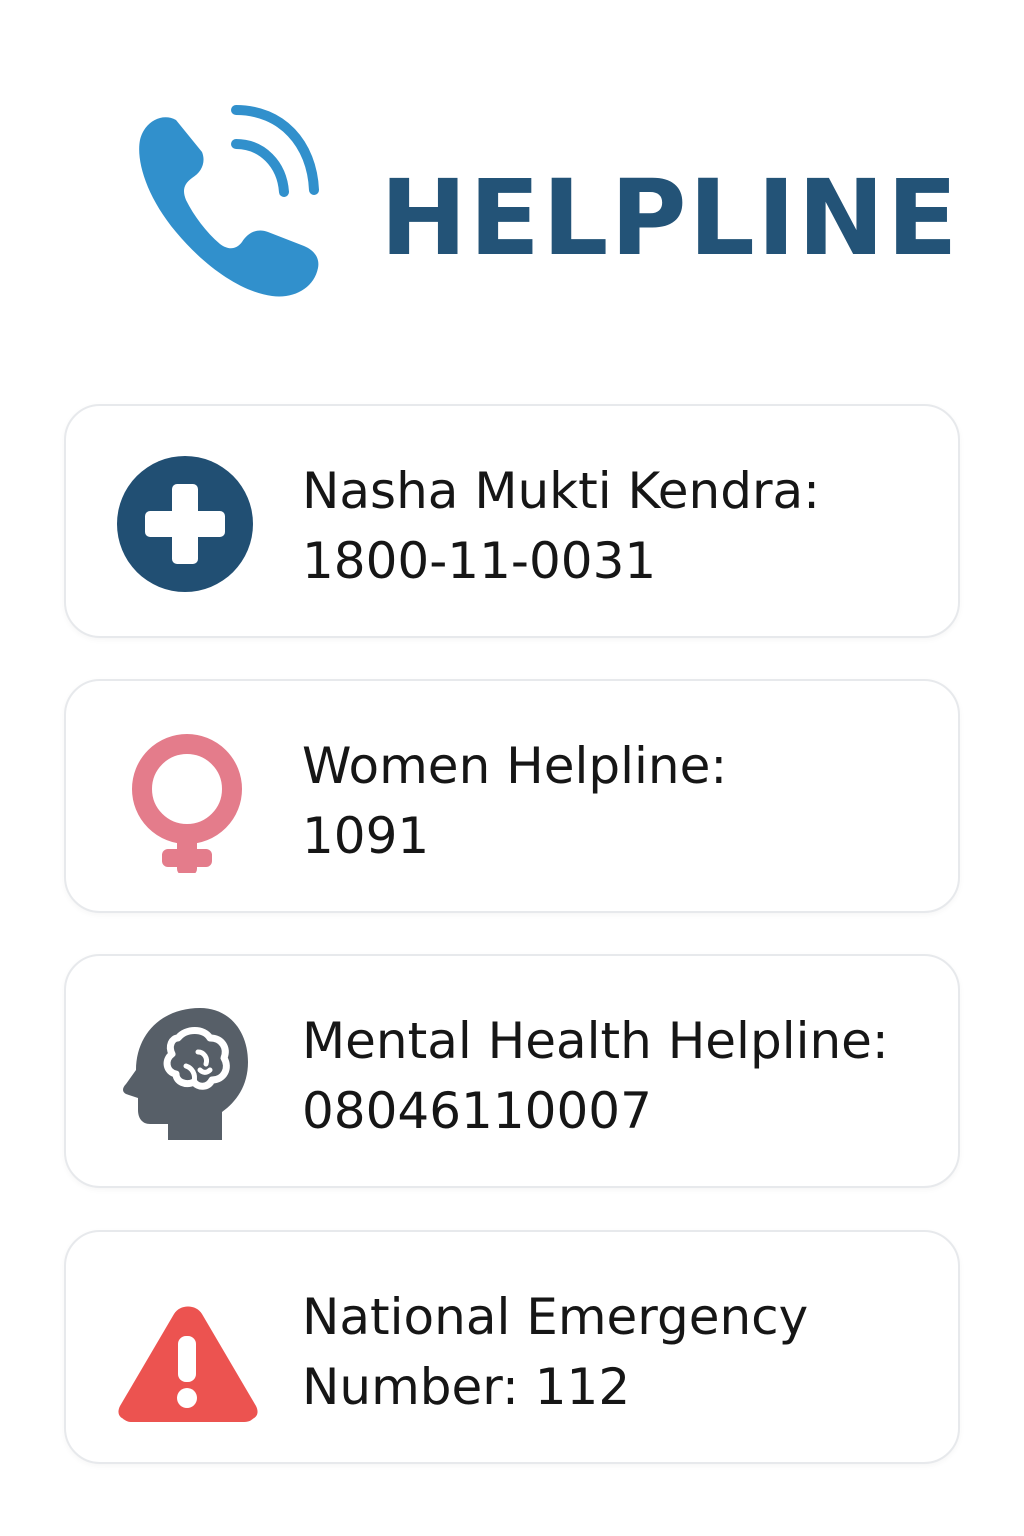 Image resolution: width=1024 pixels, height=1536 pixels. What do you see at coordinates (622, 526) in the screenshot?
I see `helpline-text: Nasha Mukti Kendra: 1800-11-0031` at bounding box center [622, 526].